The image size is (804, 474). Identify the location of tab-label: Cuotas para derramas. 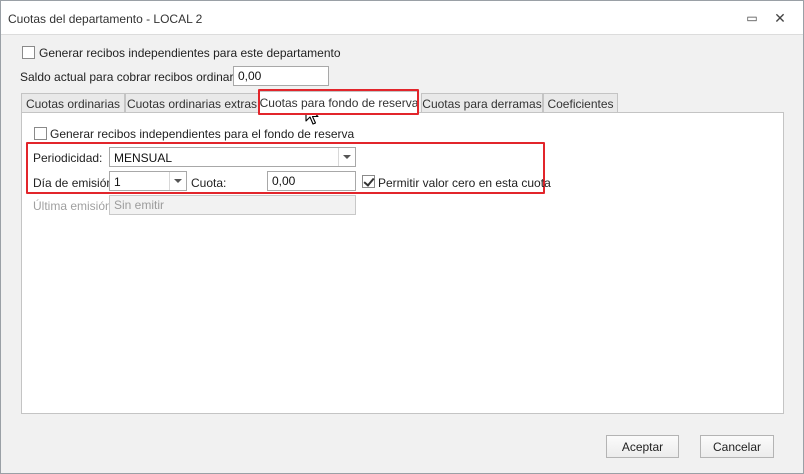
(482, 103).